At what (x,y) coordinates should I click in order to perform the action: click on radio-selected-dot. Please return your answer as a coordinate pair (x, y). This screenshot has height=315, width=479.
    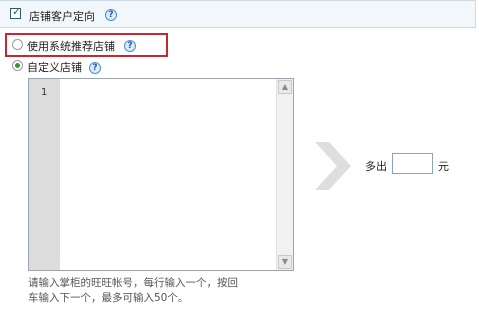
    Looking at the image, I should click on (17, 65).